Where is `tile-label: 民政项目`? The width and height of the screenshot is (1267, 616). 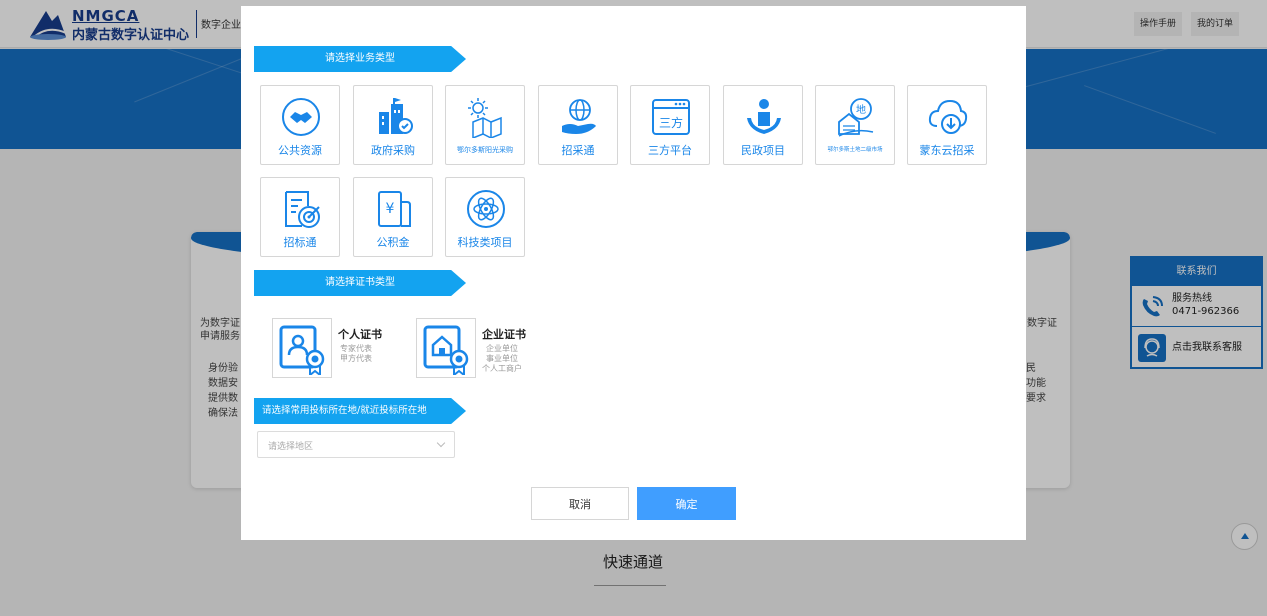 tile-label: 民政项目 is located at coordinates (763, 150).